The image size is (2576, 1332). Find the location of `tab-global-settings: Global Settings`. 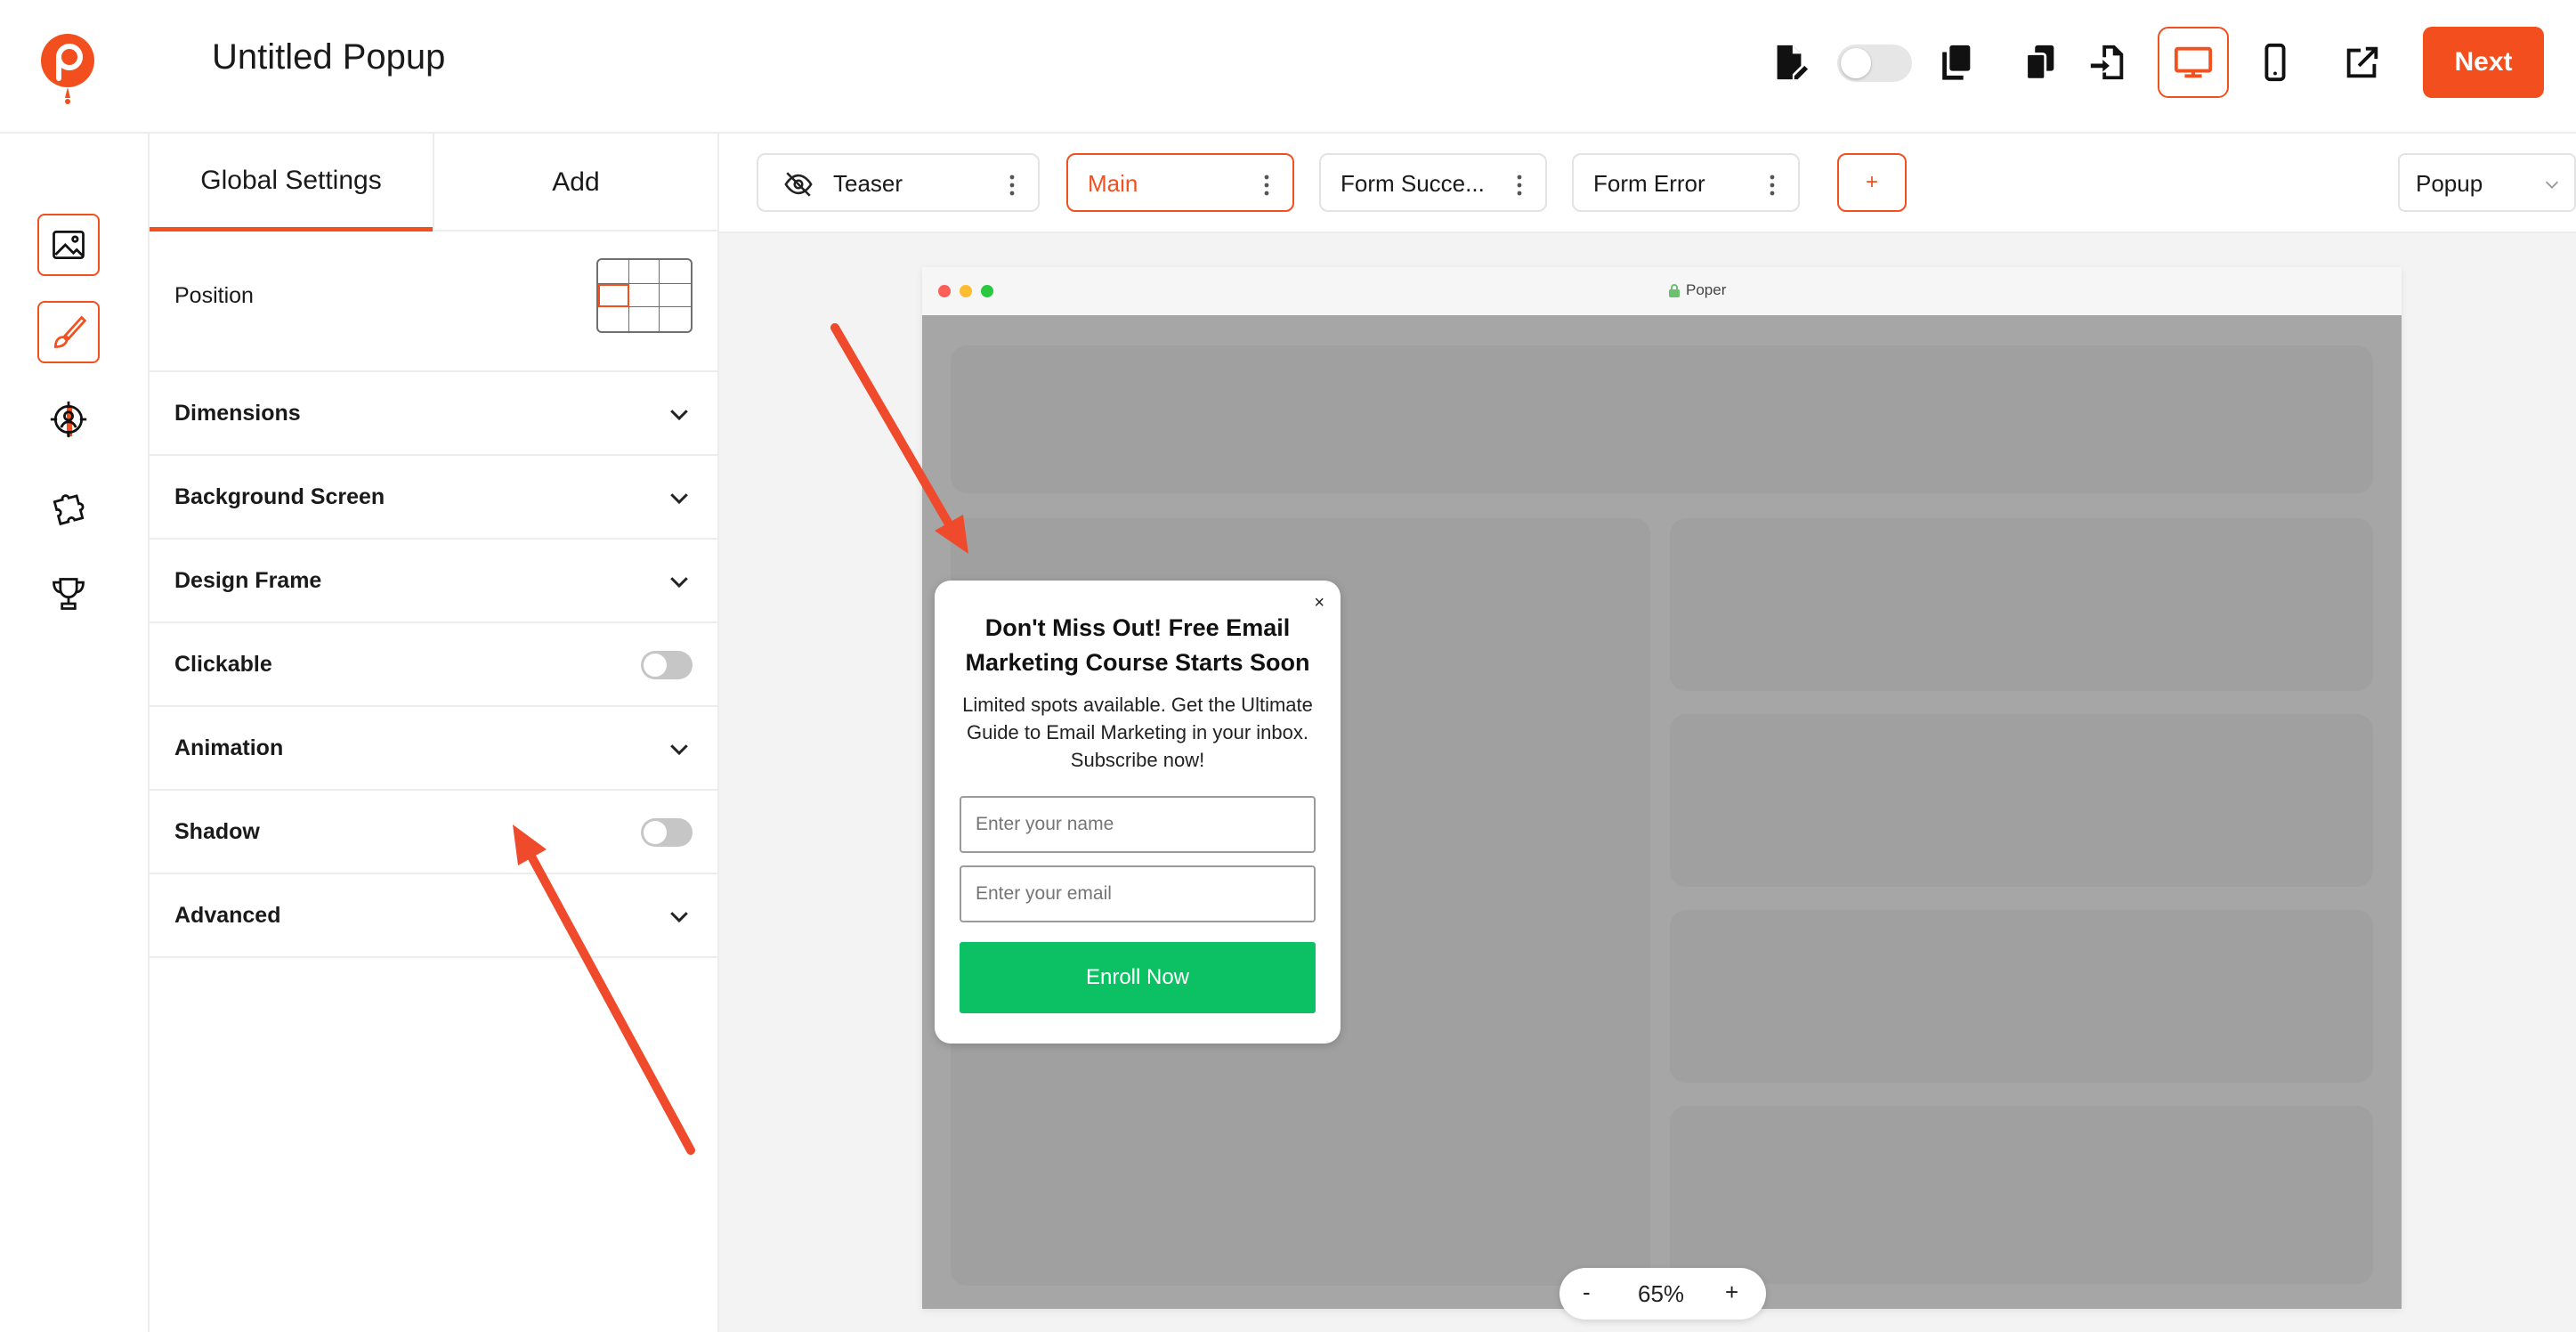

tab-global-settings: Global Settings is located at coordinates (291, 182).